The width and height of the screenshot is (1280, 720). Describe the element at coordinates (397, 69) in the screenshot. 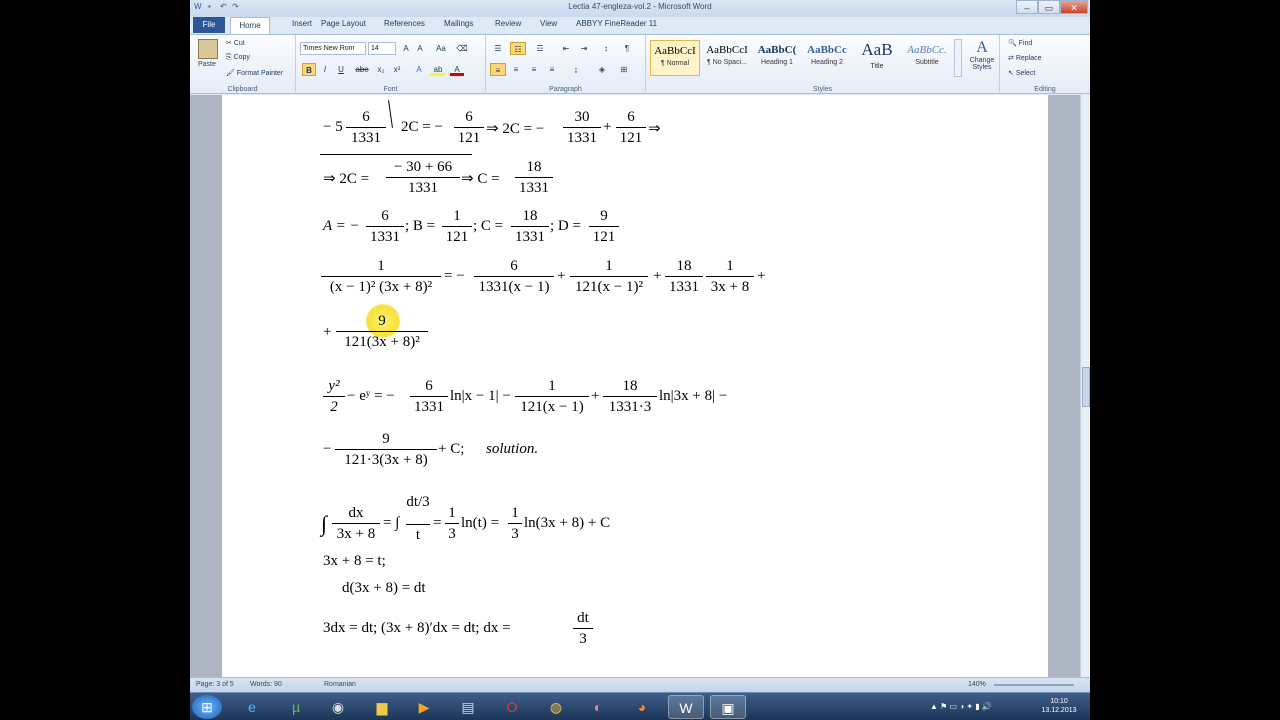

I see `superscript-button: x²` at that location.